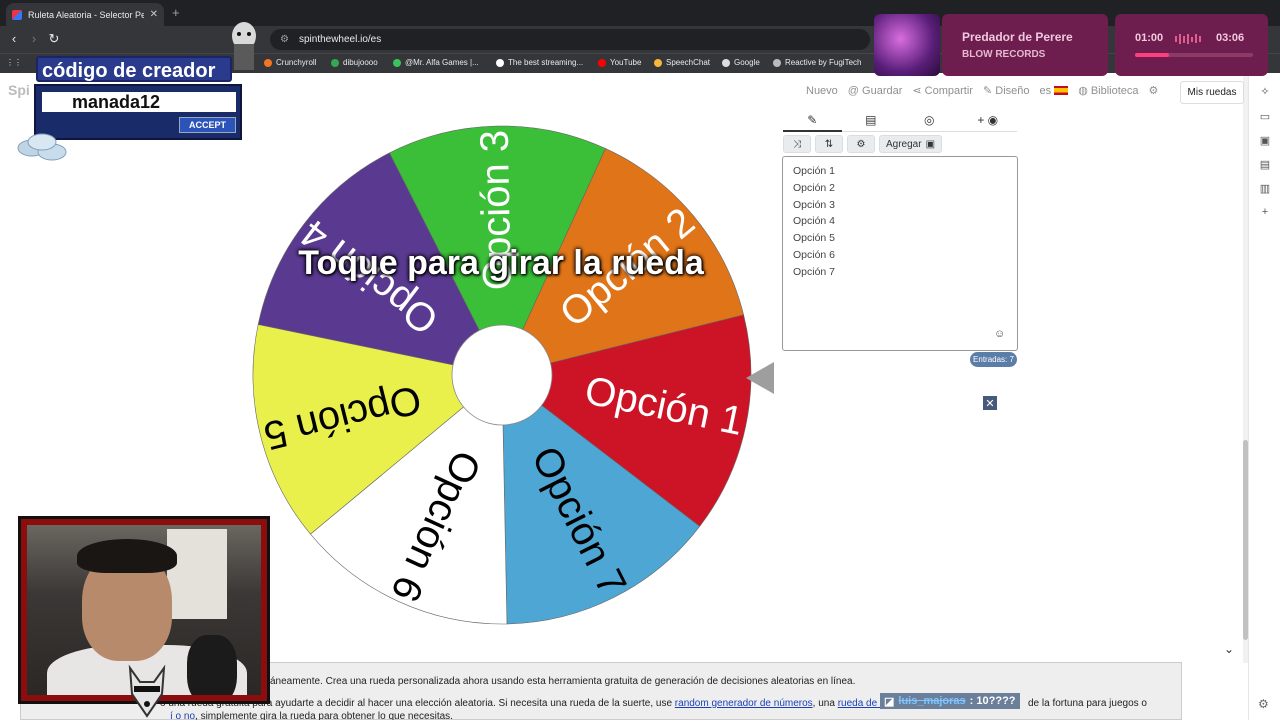 Image resolution: width=1280 pixels, height=720 pixels. I want to click on panel-tabs: ✎ ▤ ◎ + ◉, so click(900, 120).